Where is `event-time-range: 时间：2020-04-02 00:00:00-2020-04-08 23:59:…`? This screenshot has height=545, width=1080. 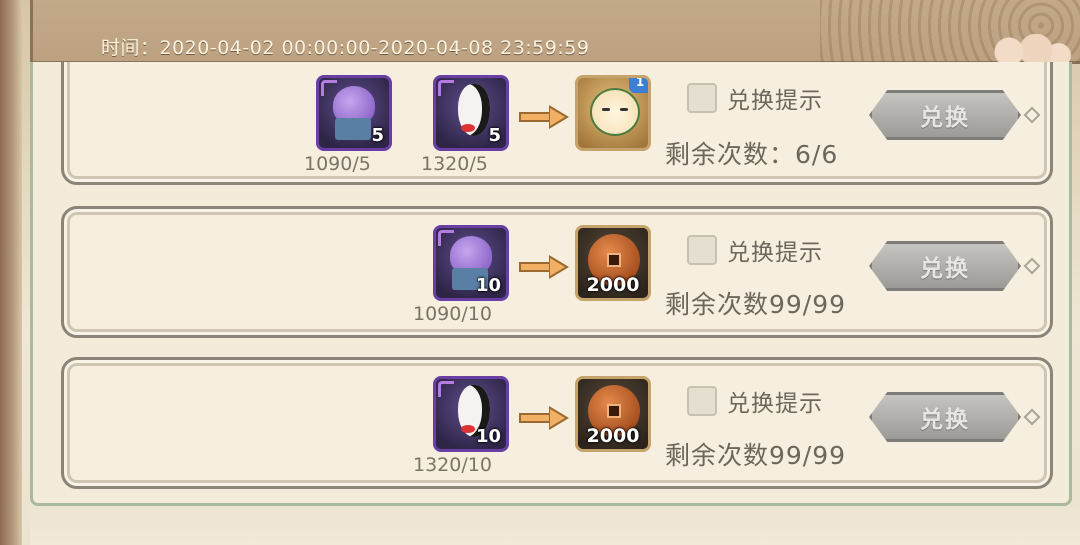 event-time-range: 时间：2020-04-02 00:00:00-2020-04-08 23:59:… is located at coordinates (345, 48).